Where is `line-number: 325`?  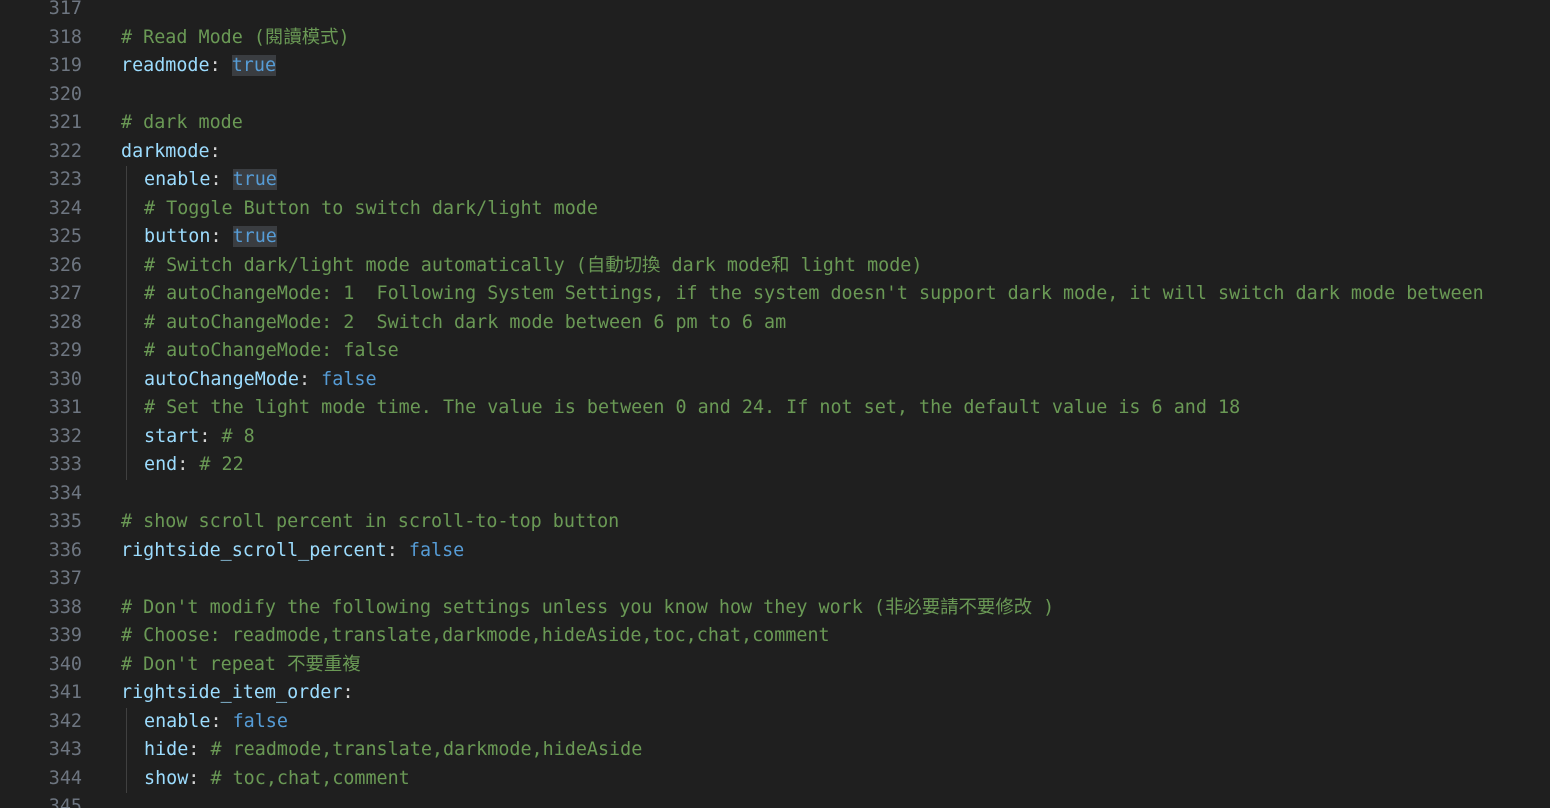
line-number: 325 is located at coordinates (65, 236).